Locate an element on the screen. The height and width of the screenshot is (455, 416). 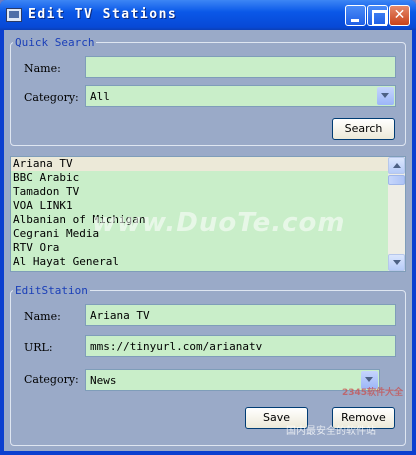
station-list-item: Al Hayat General is located at coordinates (200, 262).